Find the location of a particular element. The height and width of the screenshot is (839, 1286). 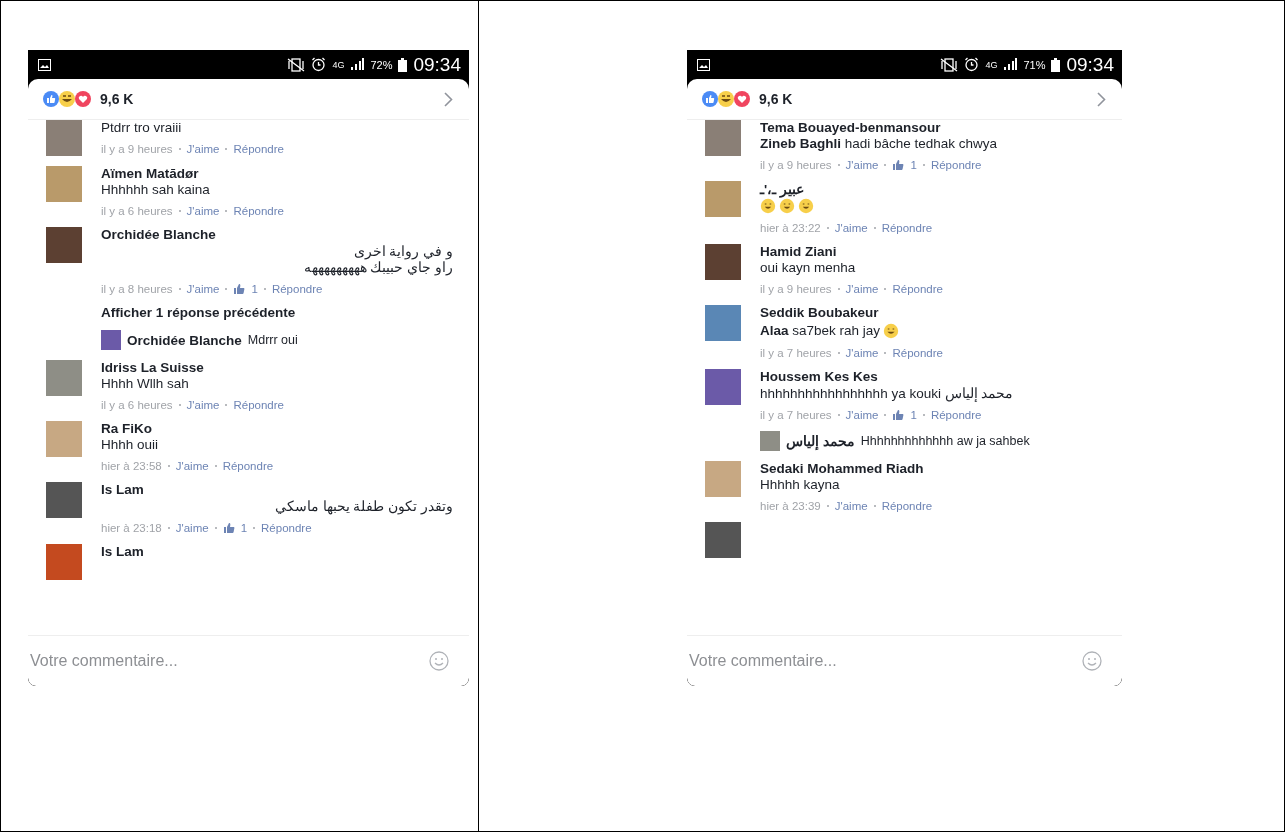

commenter-name: Houssem Kes Kes is located at coordinates (933, 376).